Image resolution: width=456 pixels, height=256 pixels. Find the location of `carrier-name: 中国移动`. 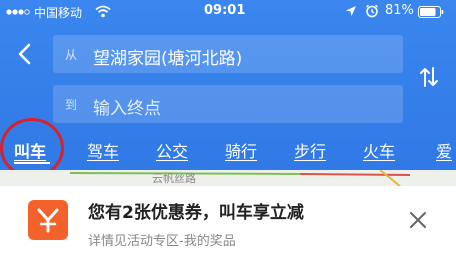

carrier-name: 中国移动 is located at coordinates (58, 13).